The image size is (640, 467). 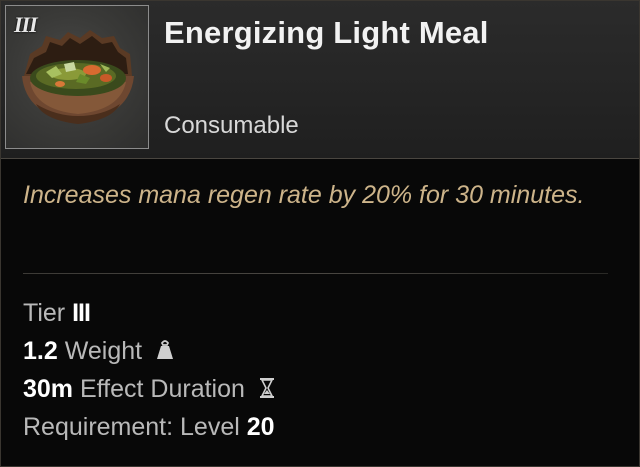 I want to click on stat-duration: 30m Effect Duration, so click(x=149, y=389).